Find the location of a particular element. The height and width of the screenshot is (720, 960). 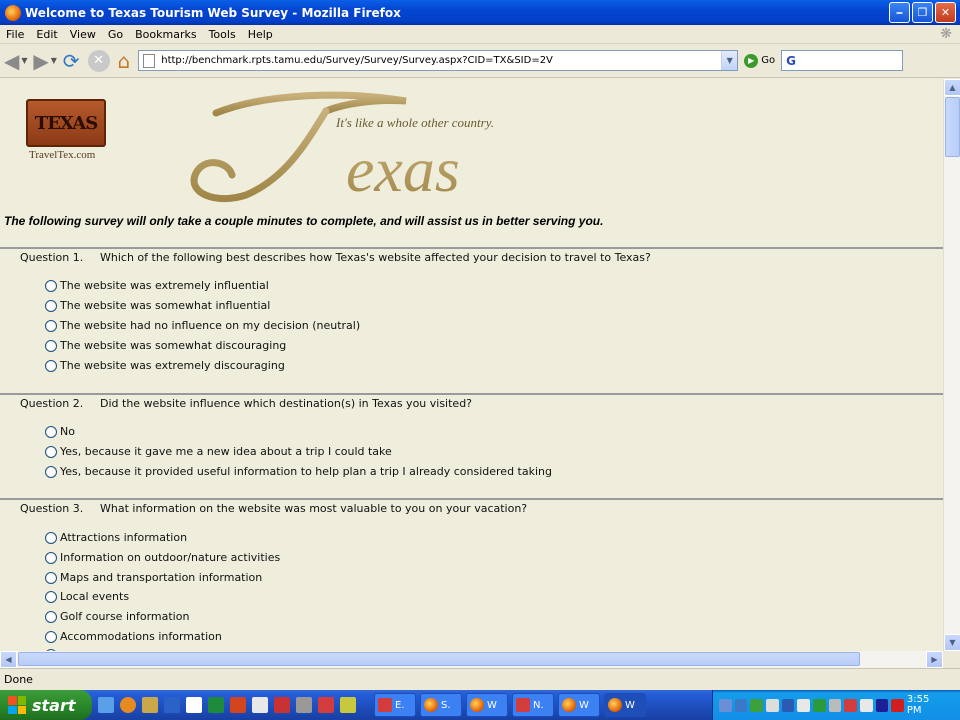

menu-edit: Edit is located at coordinates (46, 34).